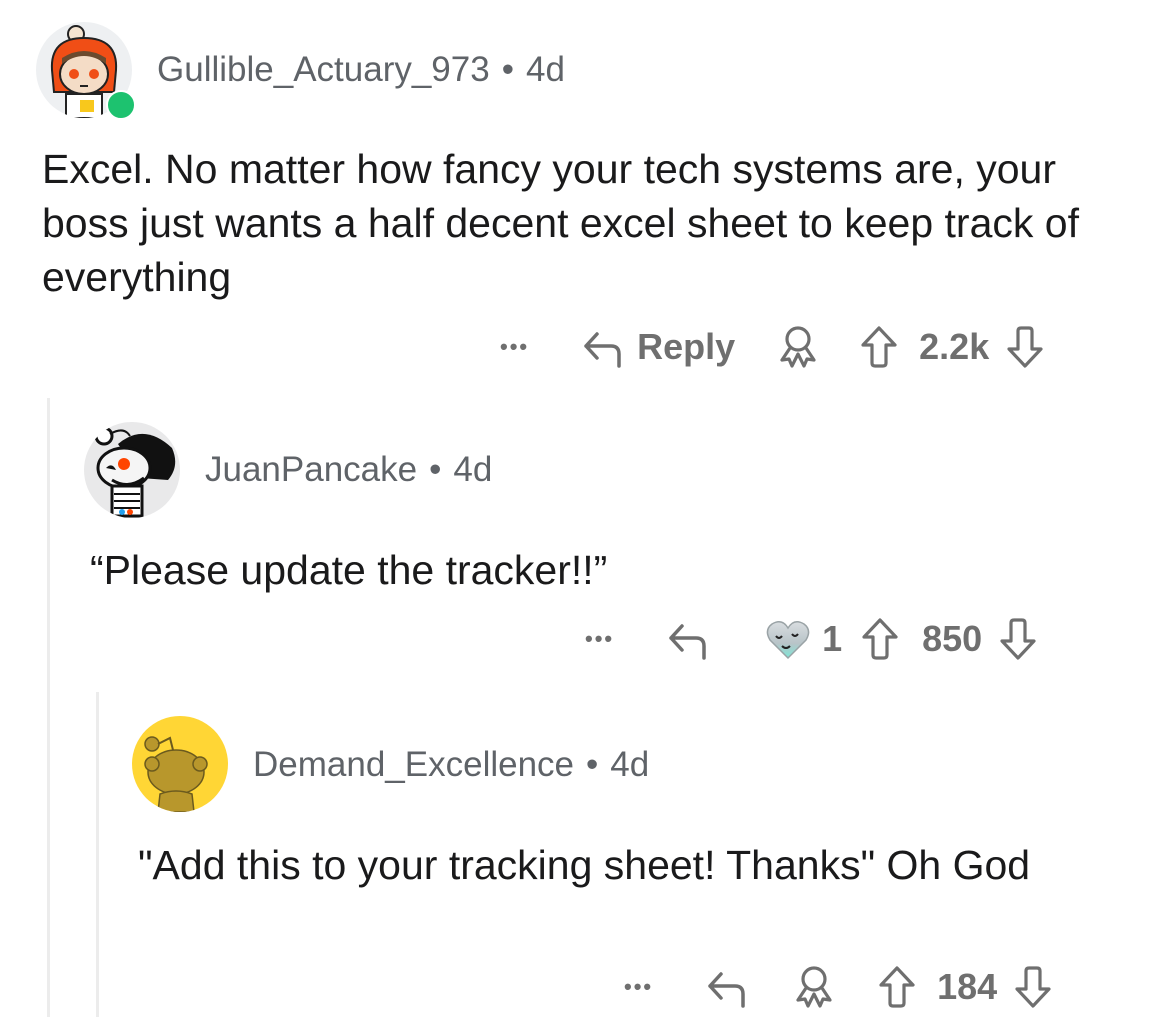 Image resolution: width=1170 pixels, height=1017 pixels. What do you see at coordinates (954, 346) in the screenshot?
I see `vote-score: 2.2k` at bounding box center [954, 346].